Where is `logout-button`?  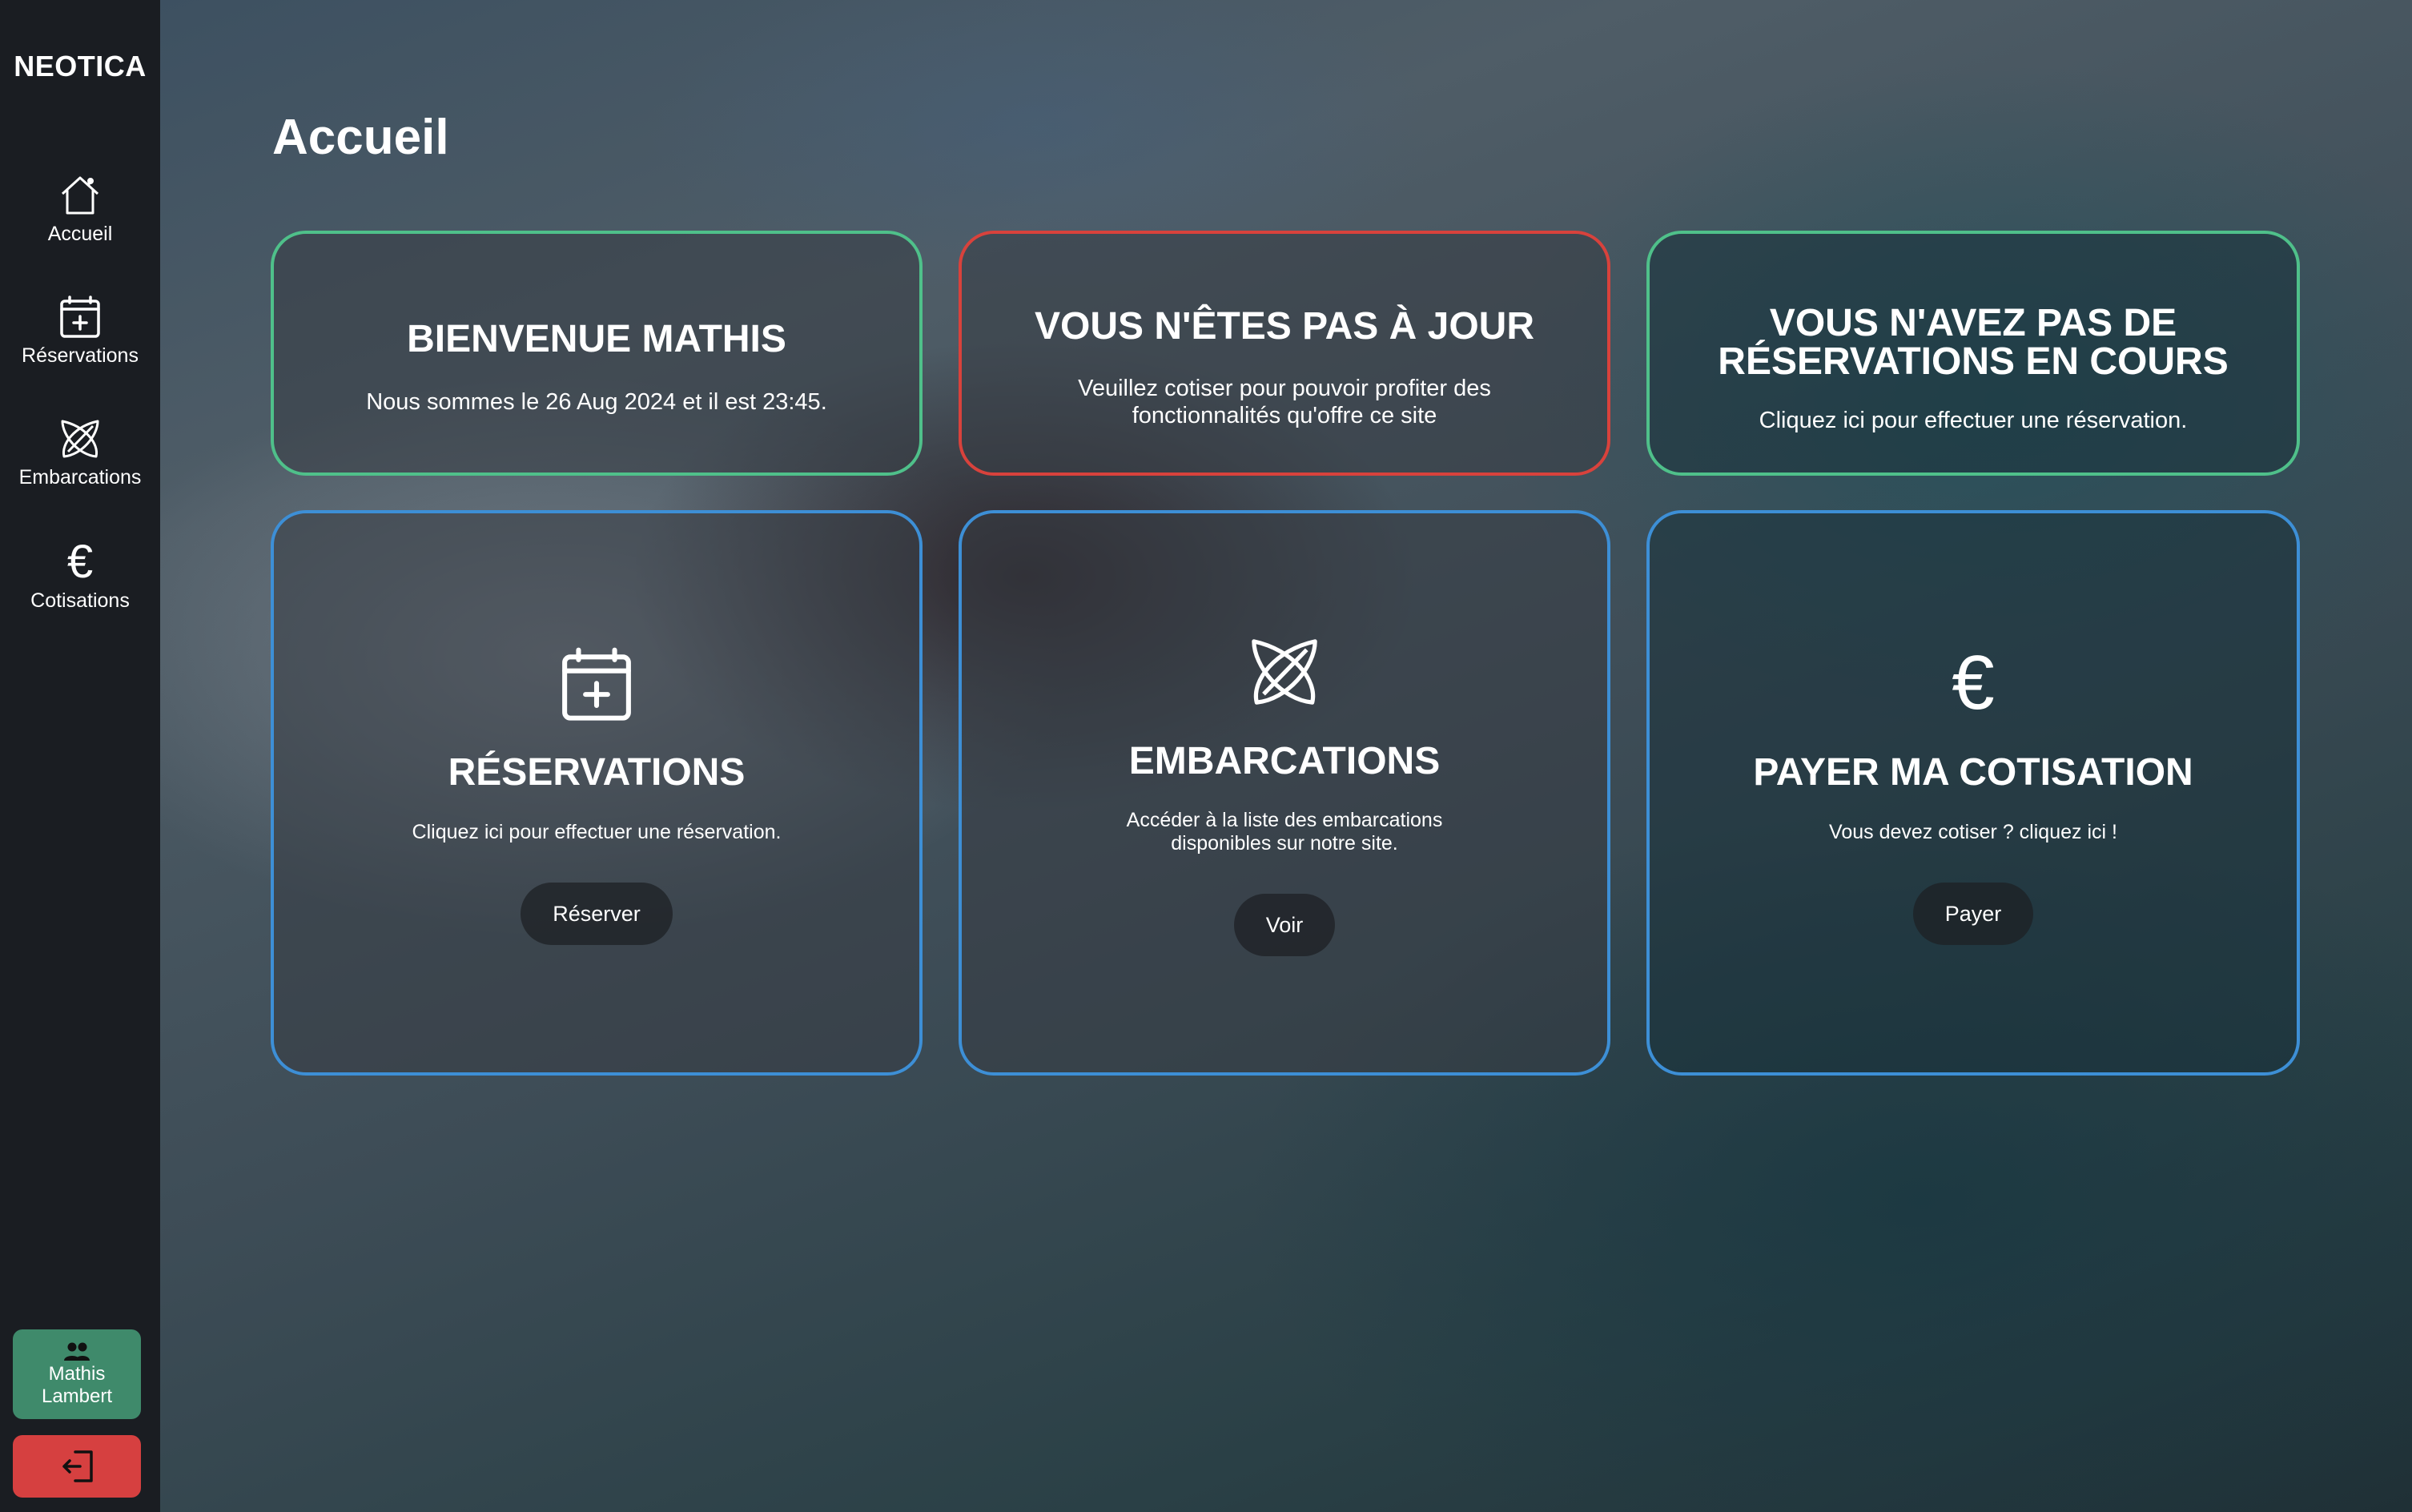
logout-button is located at coordinates (77, 1466).